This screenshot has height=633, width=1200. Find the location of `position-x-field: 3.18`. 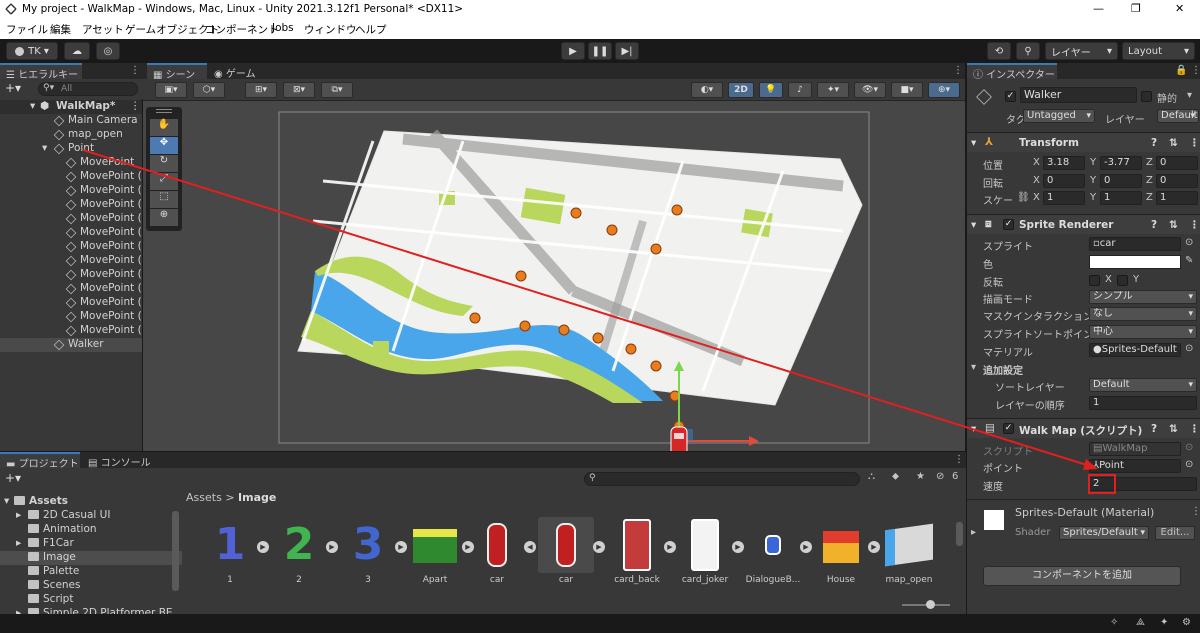

position-x-field: 3.18 is located at coordinates (1064, 163).